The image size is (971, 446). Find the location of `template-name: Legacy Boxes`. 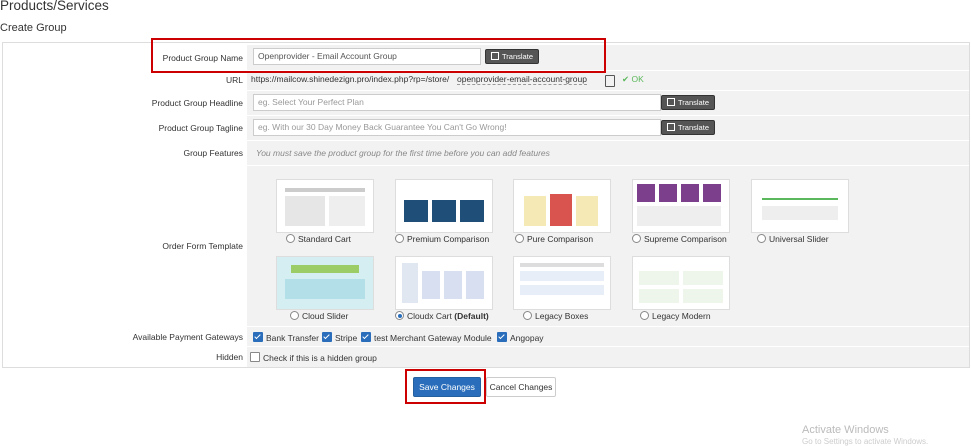

template-name: Legacy Boxes is located at coordinates (562, 316).